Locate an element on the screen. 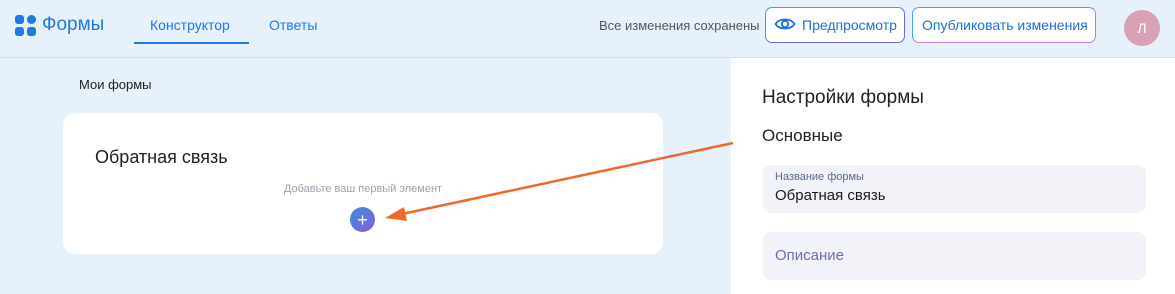 The width and height of the screenshot is (1175, 294). avatar: Л is located at coordinates (1142, 28).